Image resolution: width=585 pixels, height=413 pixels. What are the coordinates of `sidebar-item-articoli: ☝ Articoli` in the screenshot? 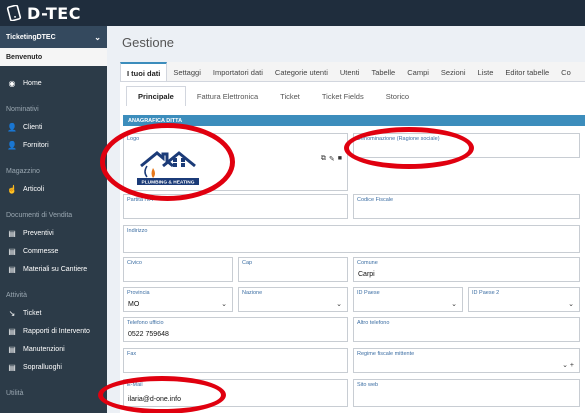 It's located at (53, 189).